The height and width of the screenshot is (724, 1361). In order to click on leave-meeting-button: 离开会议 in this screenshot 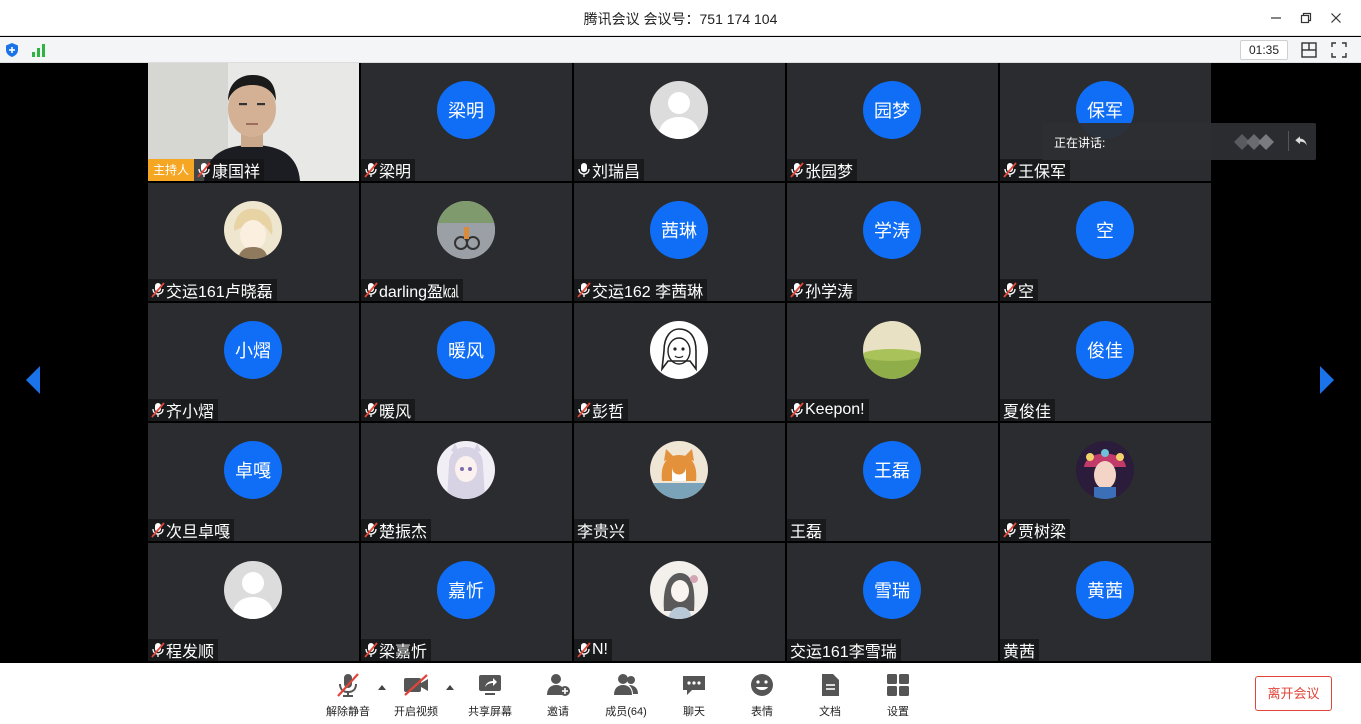, I will do `click(1293, 693)`.